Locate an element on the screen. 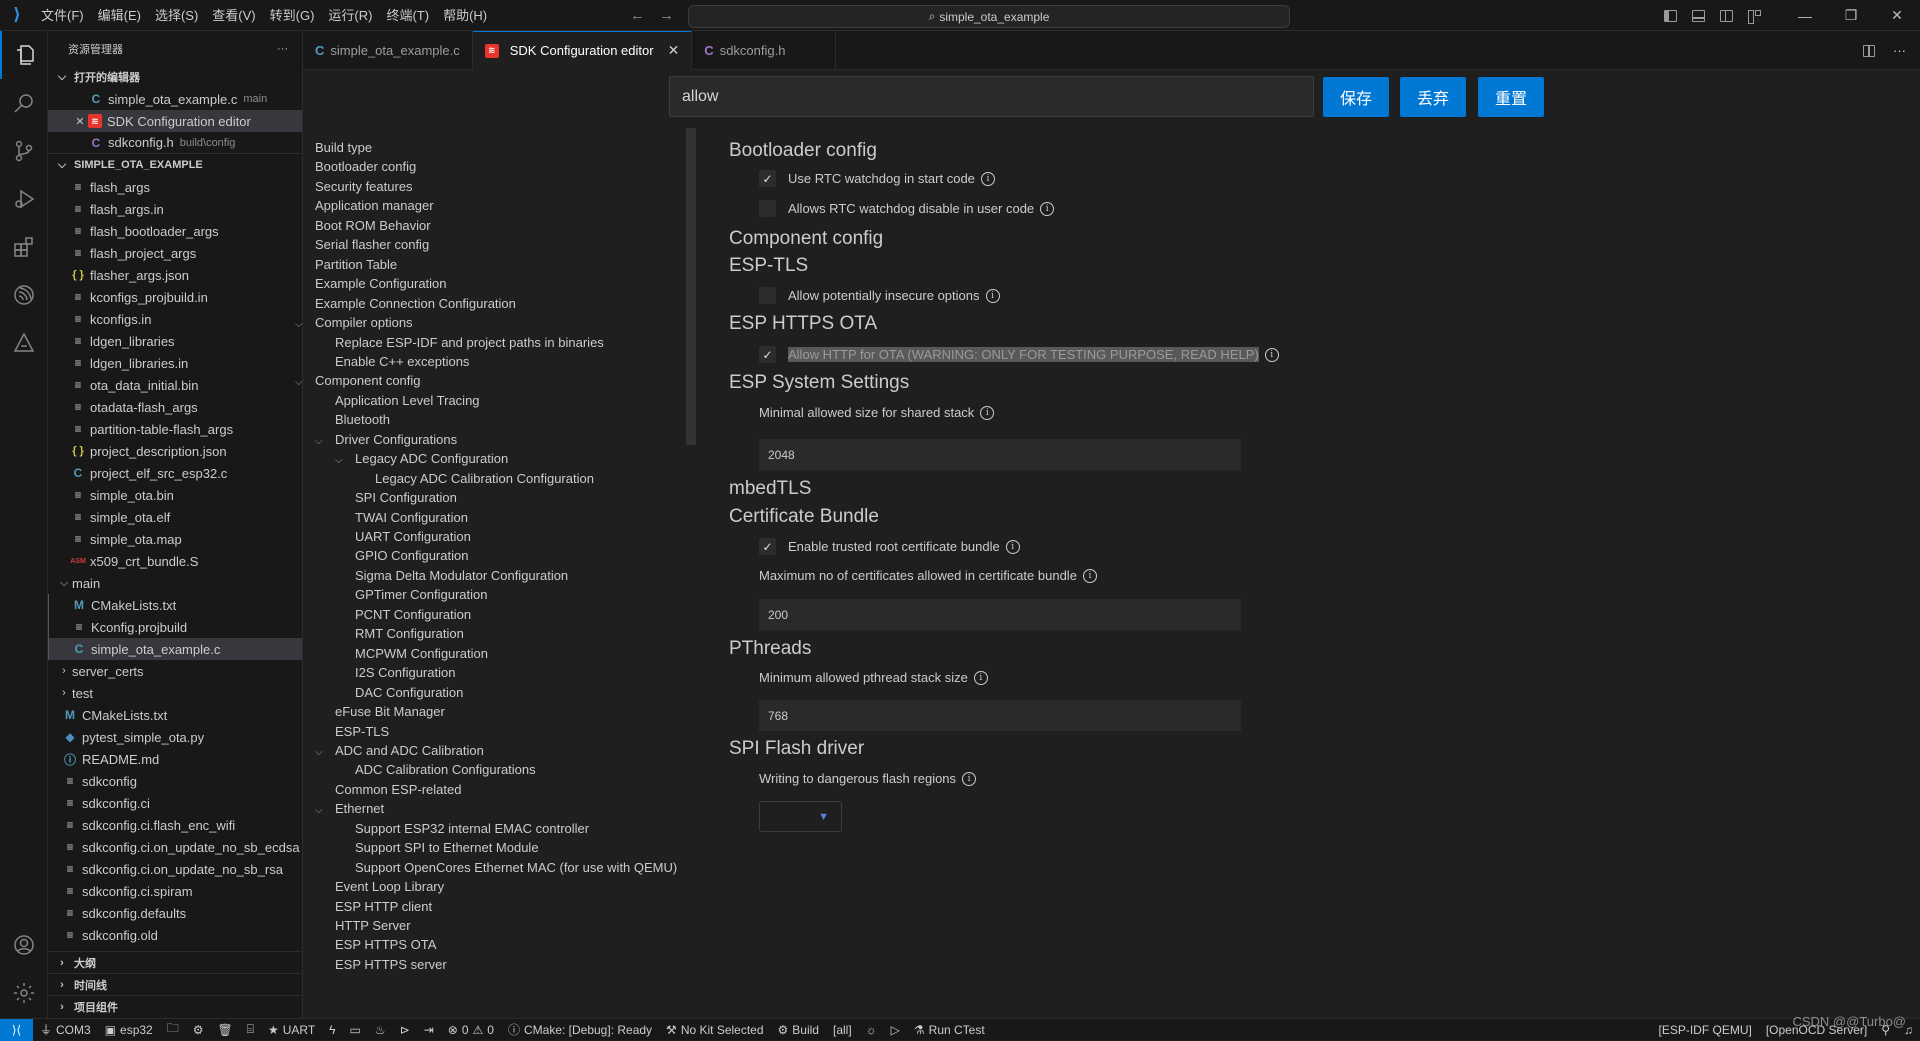 The width and height of the screenshot is (1920, 1041). tab-sdkconfig-h: Csdkconfig.h is located at coordinates (764, 50).